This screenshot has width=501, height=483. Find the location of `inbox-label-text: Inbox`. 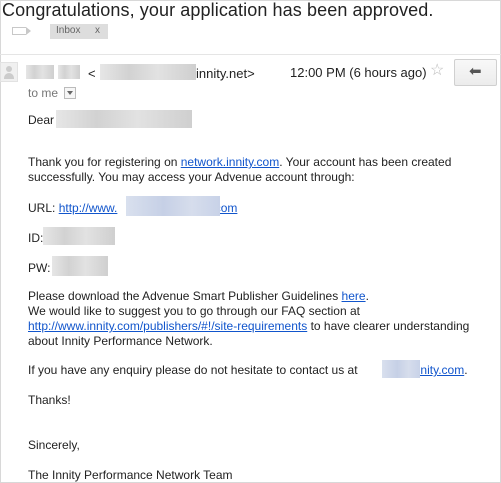

inbox-label-text: Inbox is located at coordinates (68, 30).